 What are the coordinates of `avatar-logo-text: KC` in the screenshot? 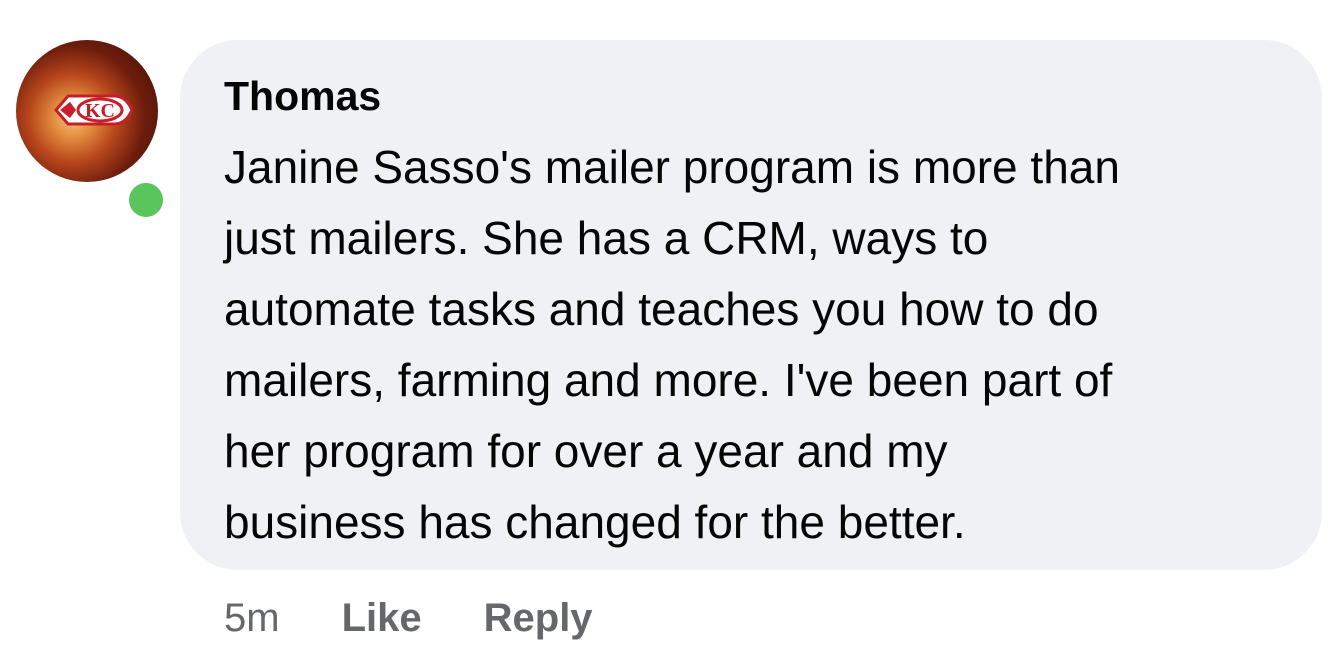 It's located at (100, 111).